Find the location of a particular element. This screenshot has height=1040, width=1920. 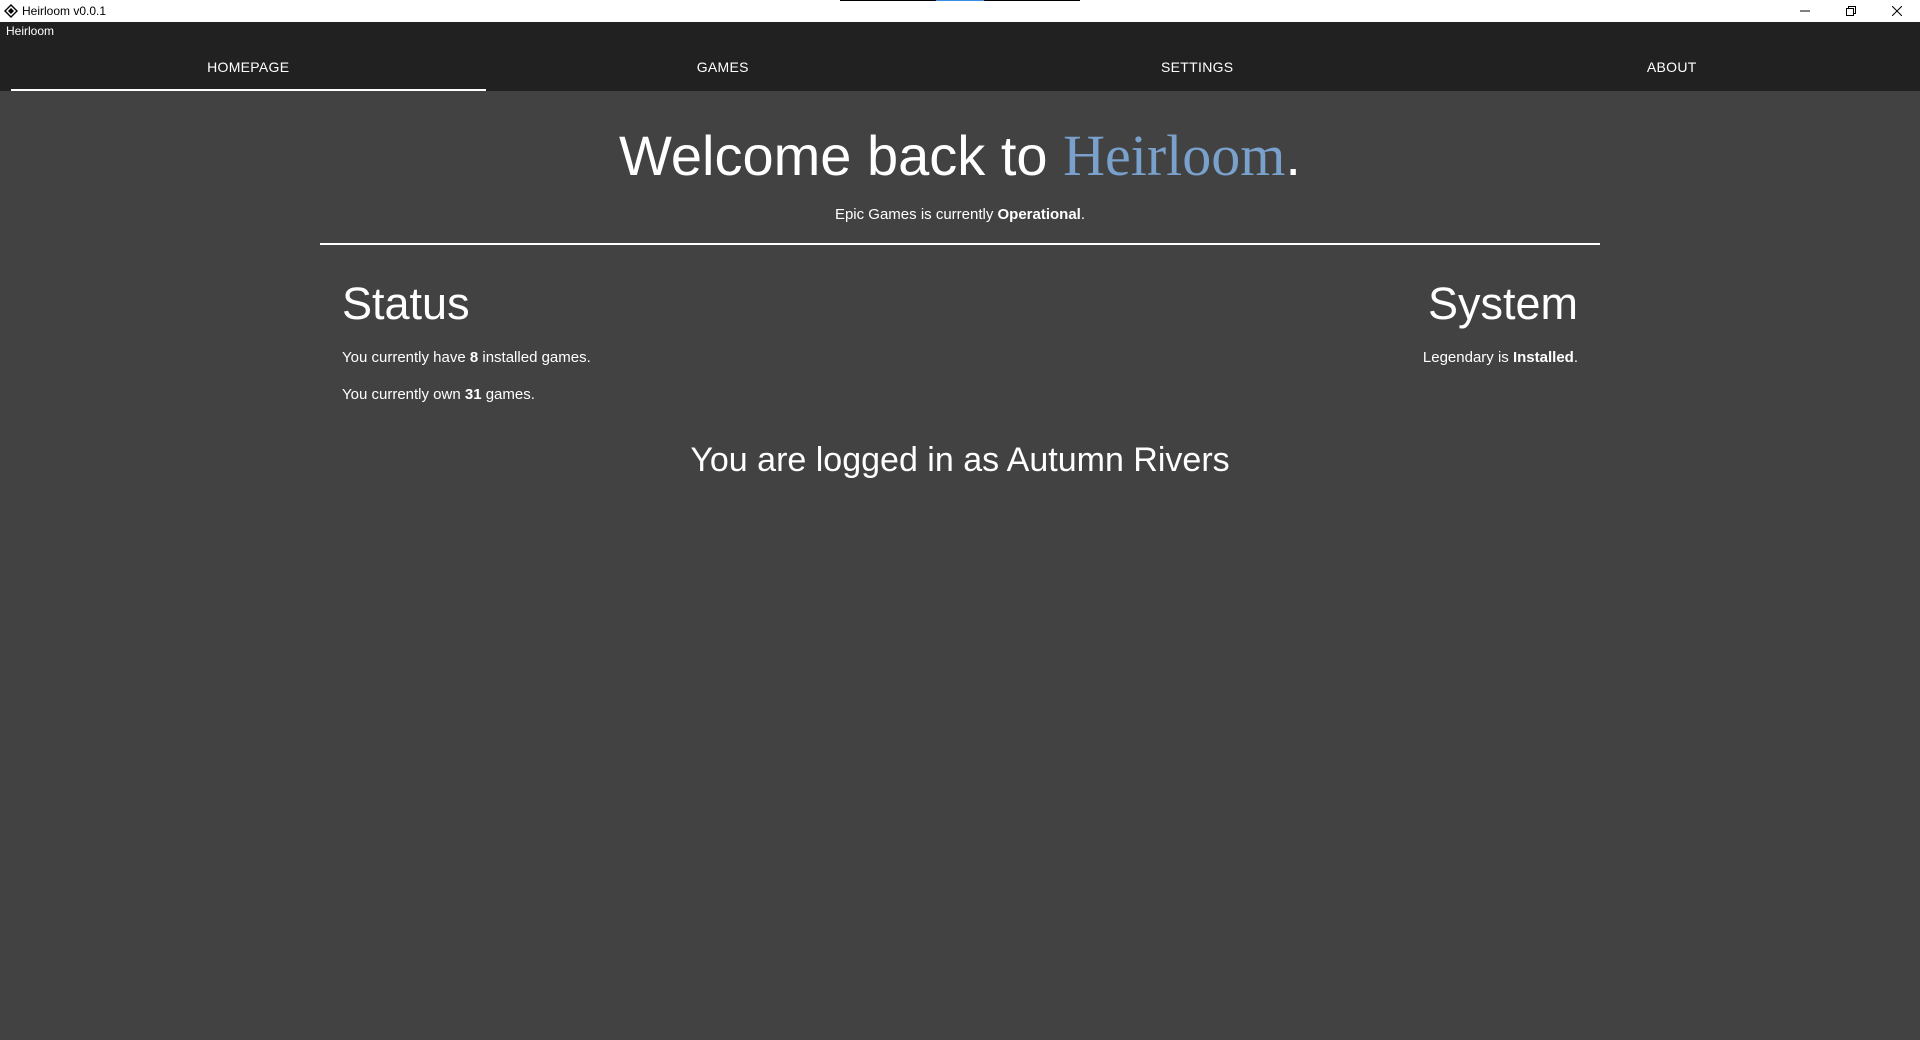

welcome-heading: Welcome back to Heirloom. is located at coordinates (960, 156).